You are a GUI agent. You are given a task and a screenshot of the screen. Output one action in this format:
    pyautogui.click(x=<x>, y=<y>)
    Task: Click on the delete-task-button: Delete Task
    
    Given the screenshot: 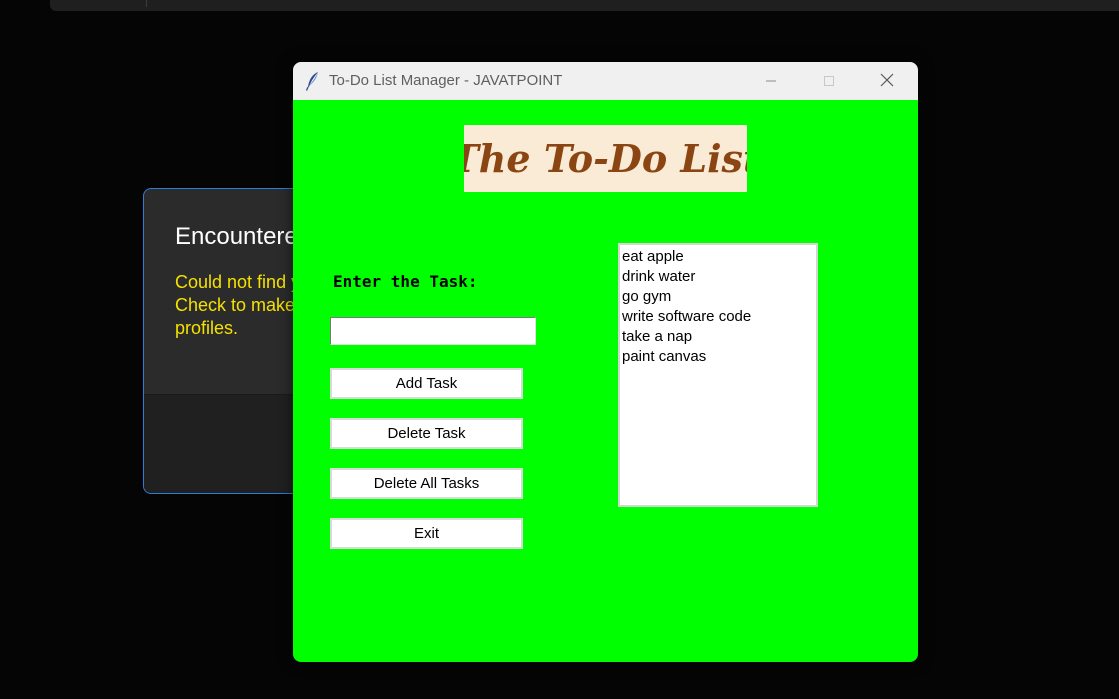 What is the action you would take?
    pyautogui.click(x=426, y=433)
    